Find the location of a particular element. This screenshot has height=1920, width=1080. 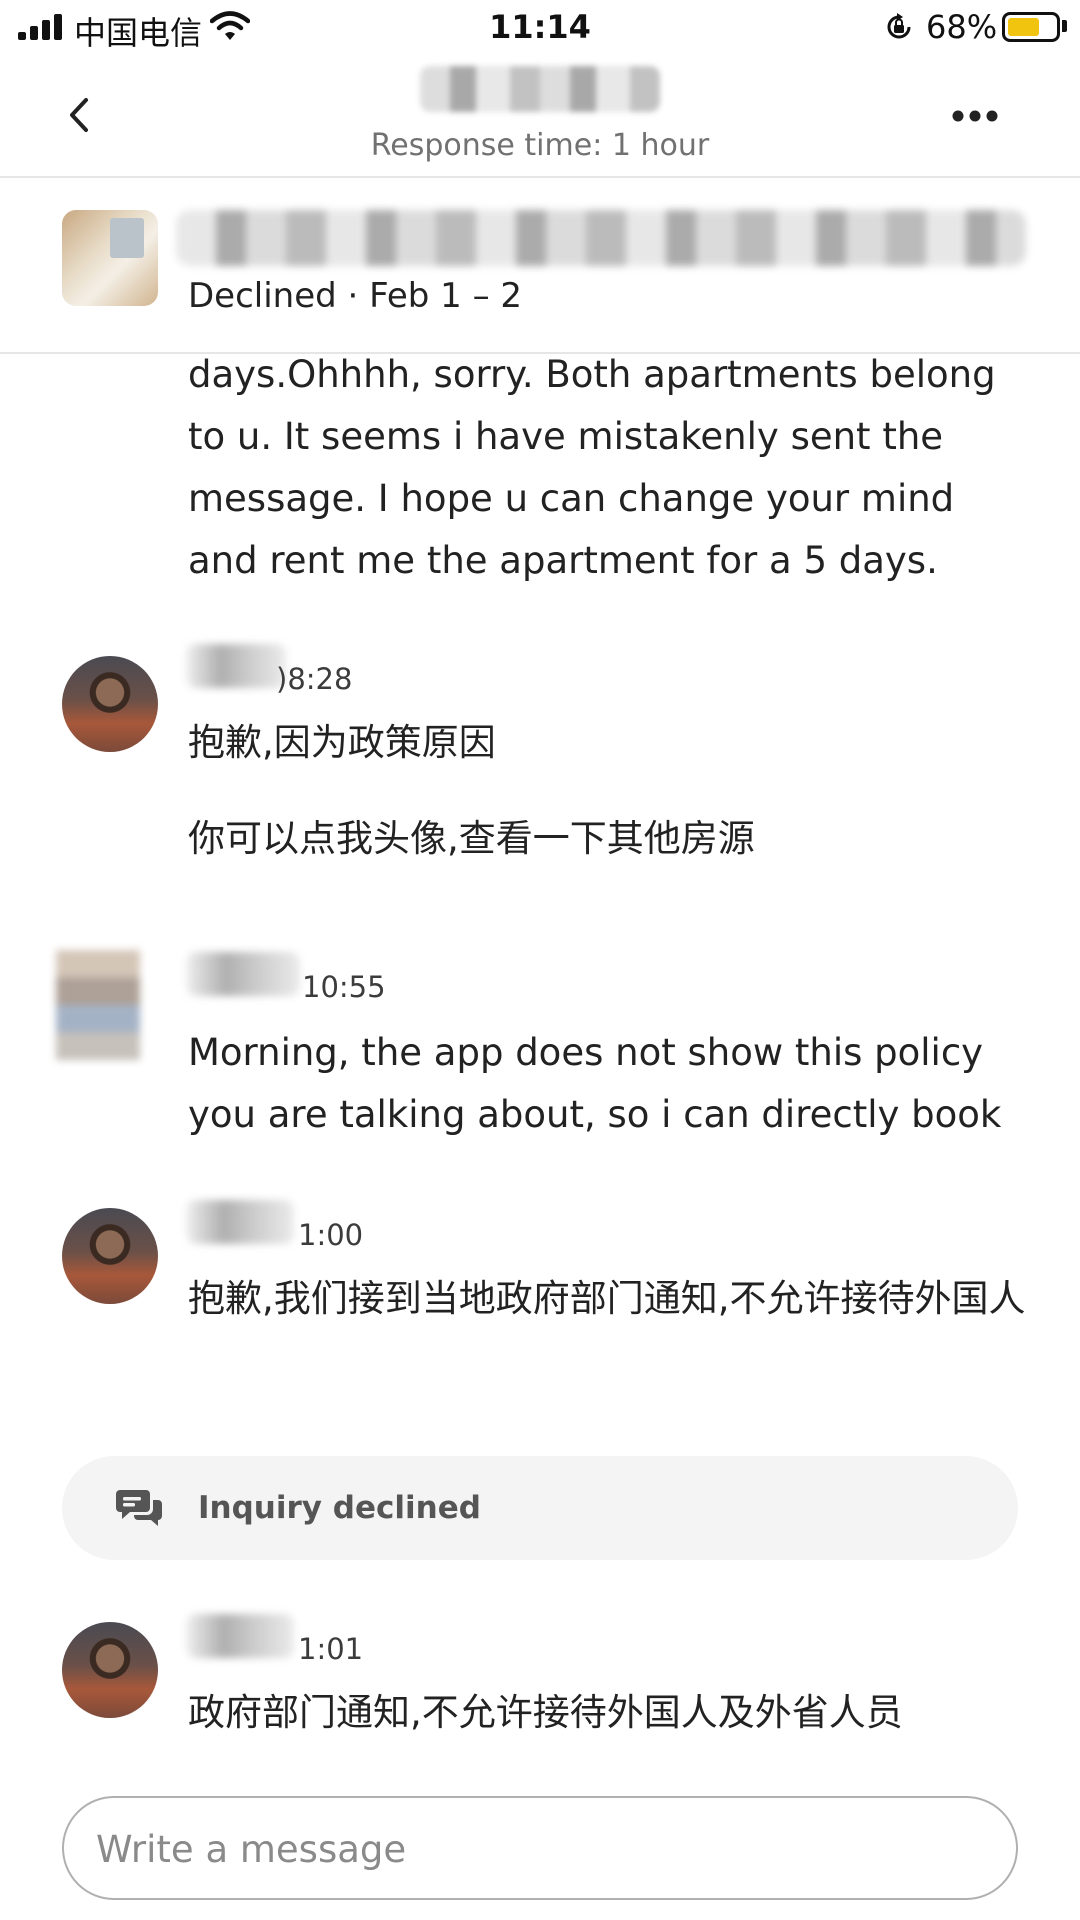

listing-thumbnail is located at coordinates (110, 258).